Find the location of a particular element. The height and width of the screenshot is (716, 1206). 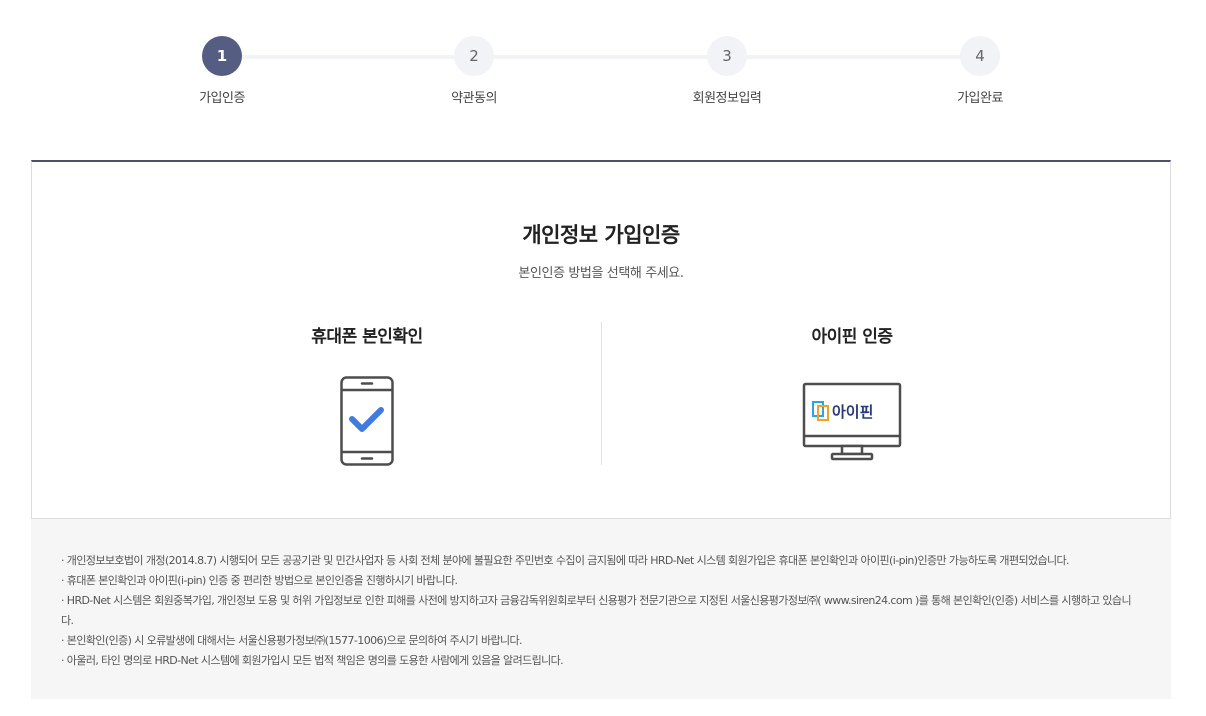

step-1: 1 가입인증 is located at coordinates (222, 71).